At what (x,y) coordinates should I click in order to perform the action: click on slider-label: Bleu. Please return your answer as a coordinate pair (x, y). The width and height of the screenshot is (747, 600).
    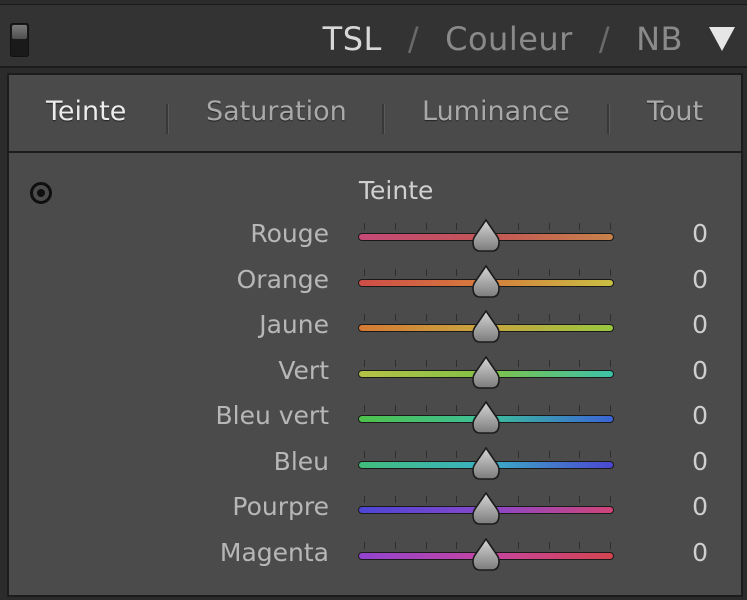
    Looking at the image, I should click on (301, 461).